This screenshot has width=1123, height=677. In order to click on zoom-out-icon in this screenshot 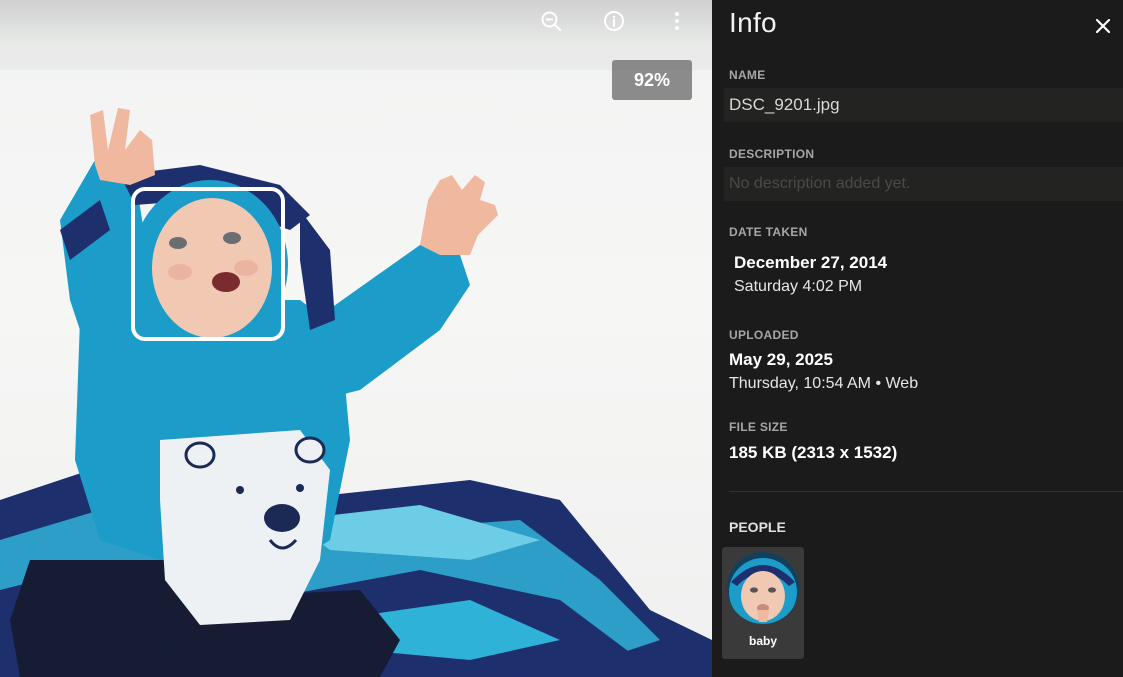, I will do `click(551, 21)`.